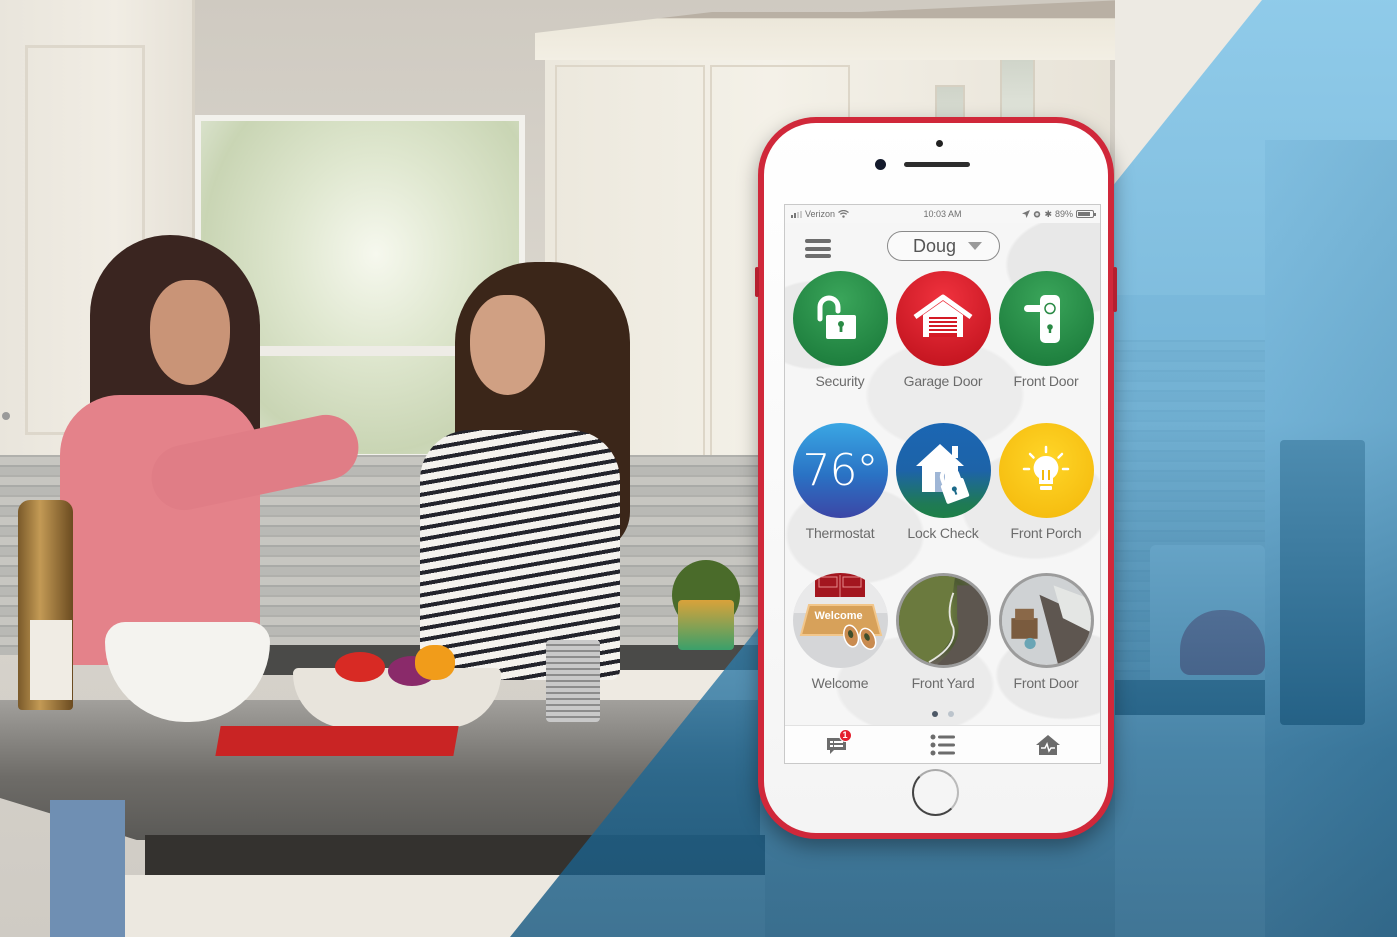 This screenshot has height=937, width=1397. I want to click on house-lock-icon, so click(943, 473).